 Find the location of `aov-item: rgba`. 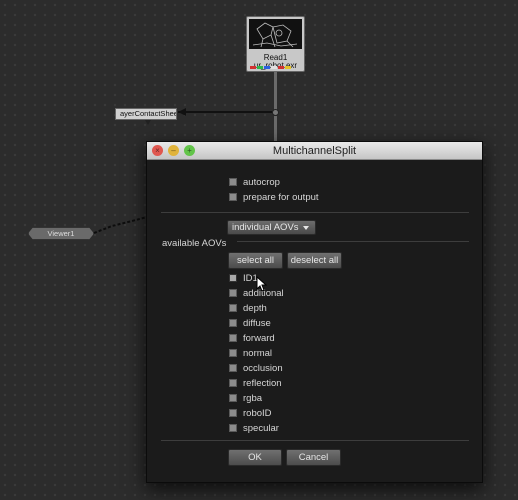

aov-item: rgba is located at coordinates (245, 398).